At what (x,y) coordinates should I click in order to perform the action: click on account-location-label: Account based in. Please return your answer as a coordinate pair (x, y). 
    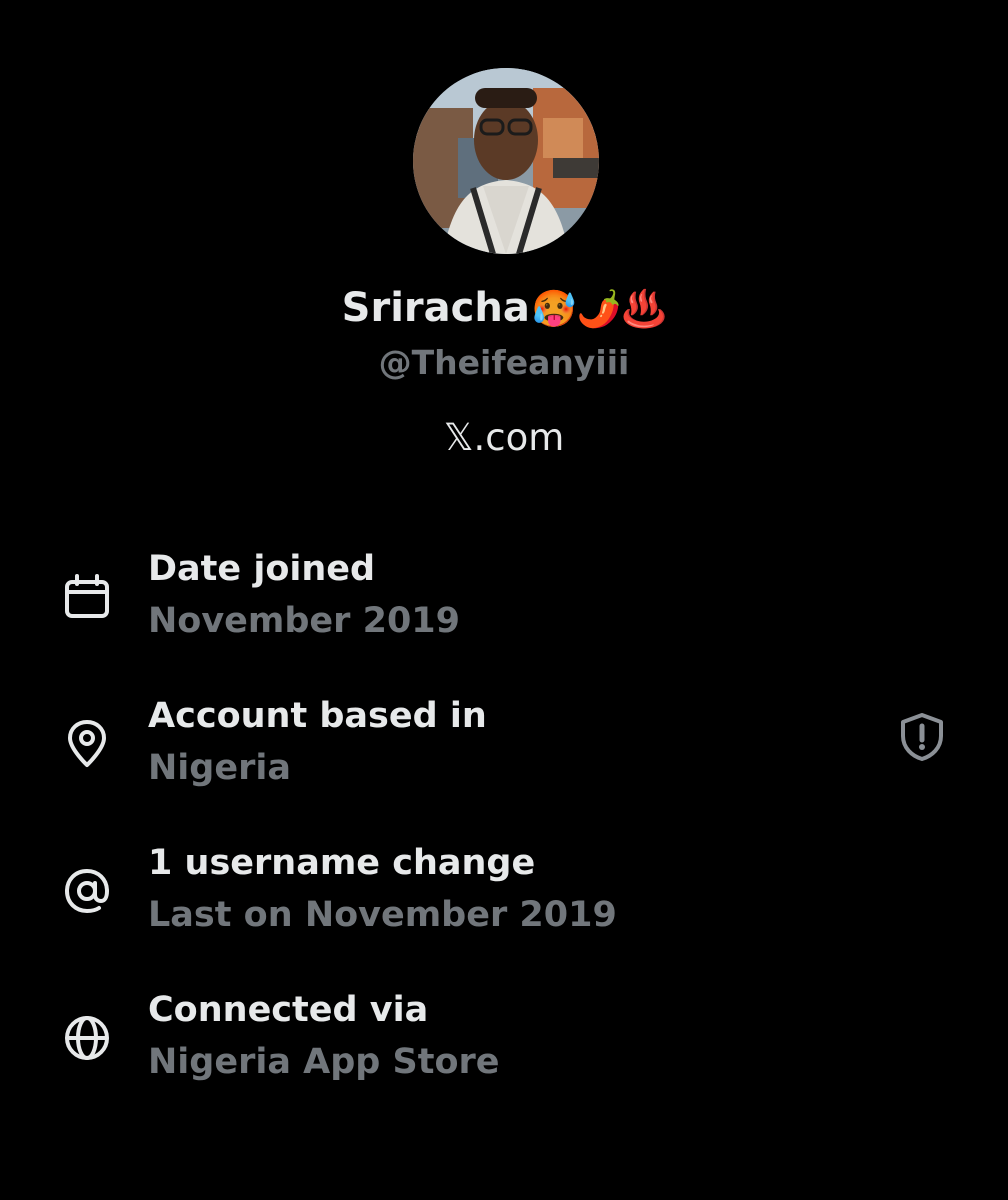
    Looking at the image, I should click on (317, 716).